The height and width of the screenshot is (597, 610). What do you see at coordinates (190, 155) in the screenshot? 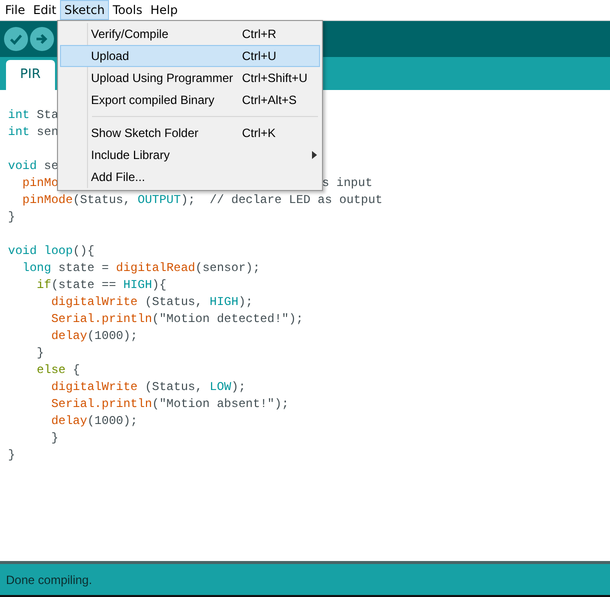
I see `menu-item: Include Library` at bounding box center [190, 155].